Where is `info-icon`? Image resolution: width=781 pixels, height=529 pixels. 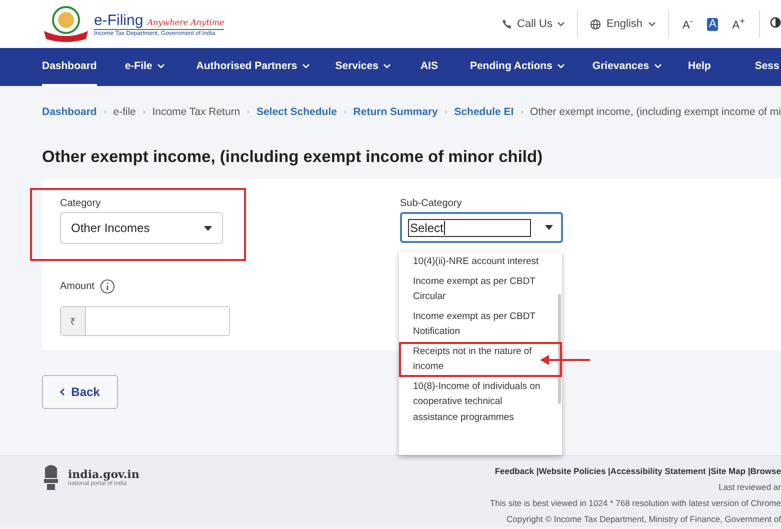
info-icon is located at coordinates (108, 286).